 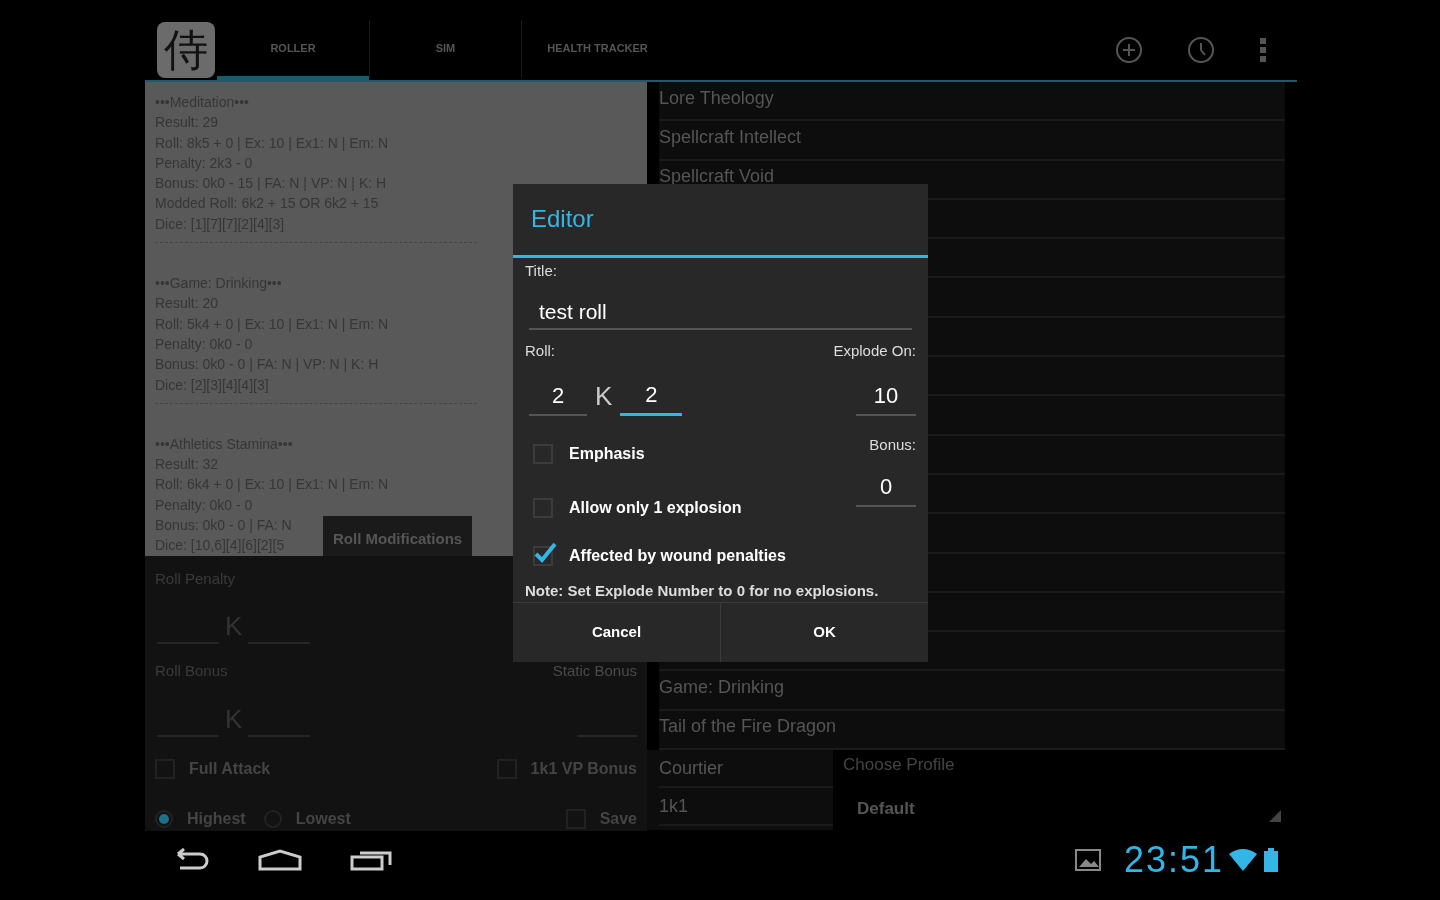 What do you see at coordinates (597, 50) in the screenshot?
I see `tab: HEALTH TRACKER` at bounding box center [597, 50].